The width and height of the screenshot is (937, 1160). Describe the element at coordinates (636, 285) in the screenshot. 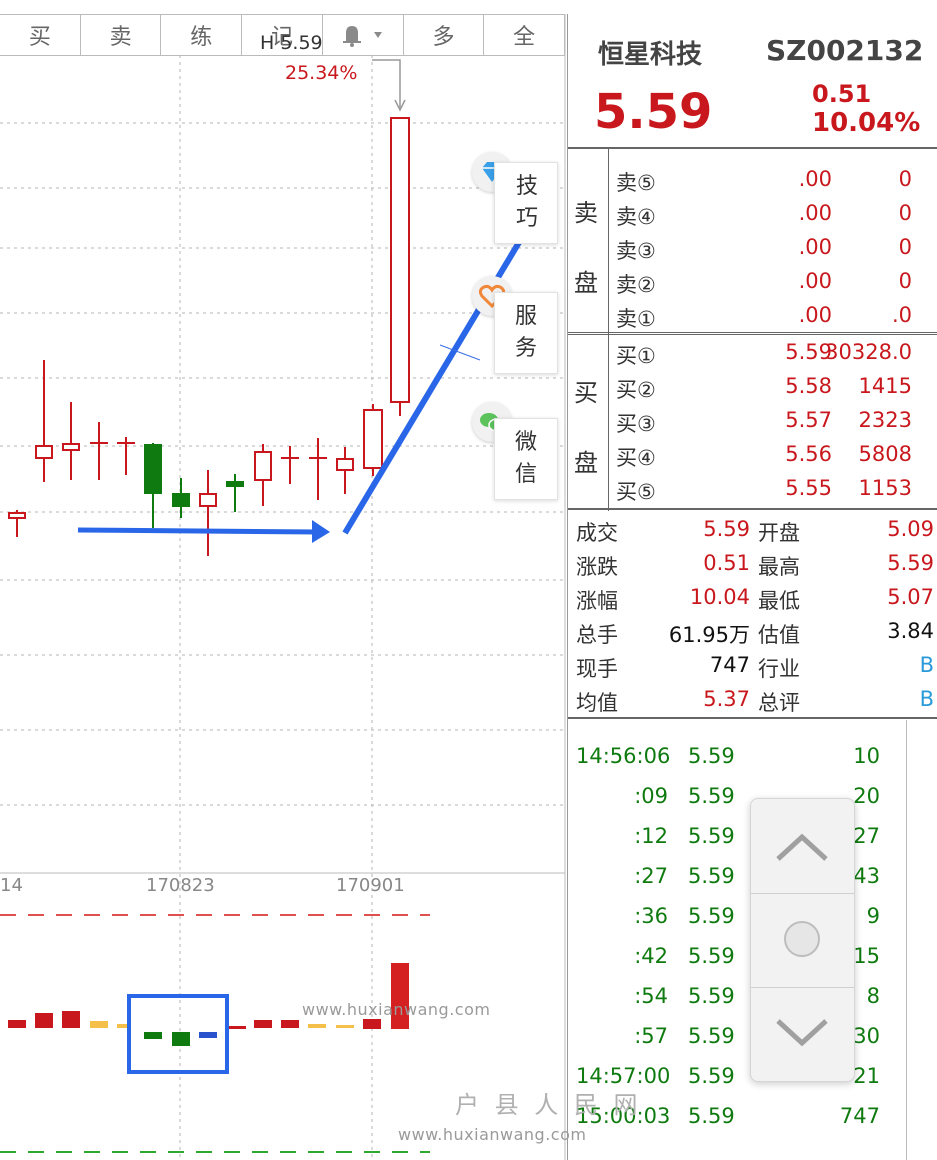

I see `level-label: 卖②` at that location.